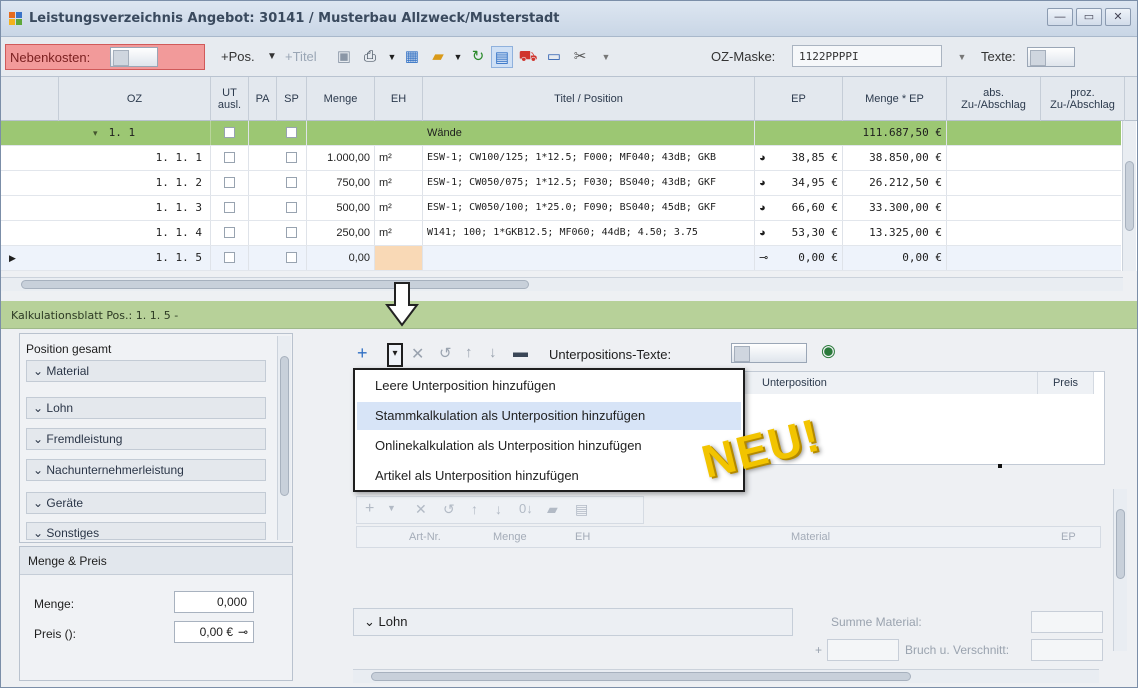 The width and height of the screenshot is (1138, 688). Describe the element at coordinates (425, 537) in the screenshot. I see `col-artnr: Art-Nr.` at that location.